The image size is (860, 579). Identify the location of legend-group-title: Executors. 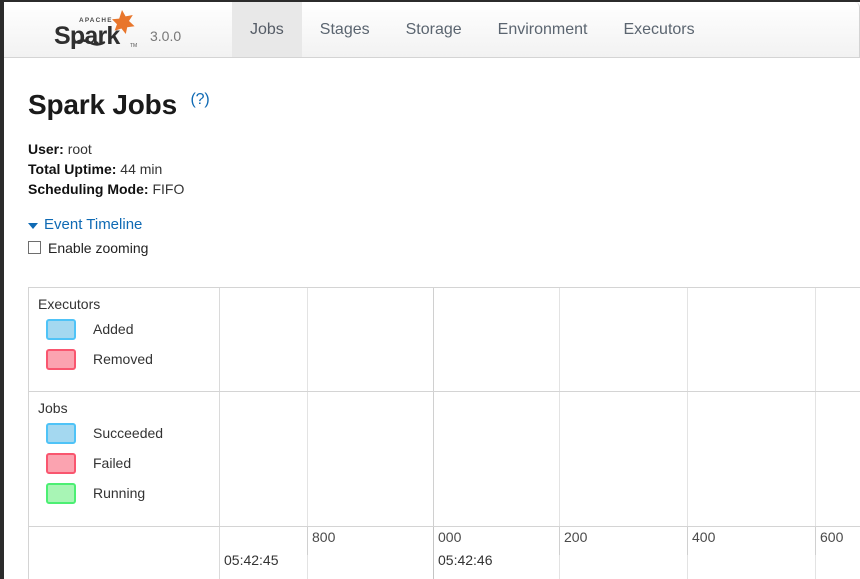
(69, 304).